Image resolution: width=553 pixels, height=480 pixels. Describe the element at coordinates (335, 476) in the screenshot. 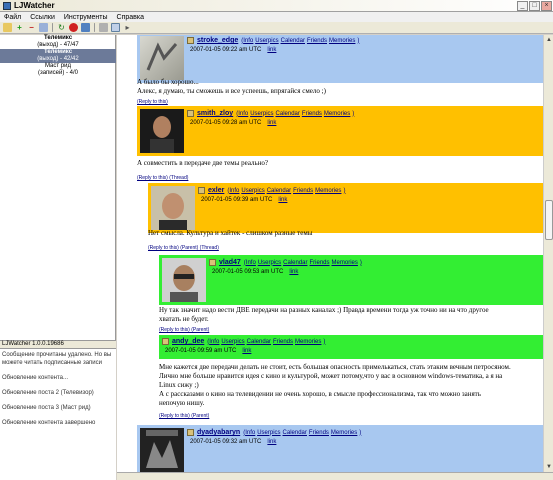

I see `status-bar` at that location.